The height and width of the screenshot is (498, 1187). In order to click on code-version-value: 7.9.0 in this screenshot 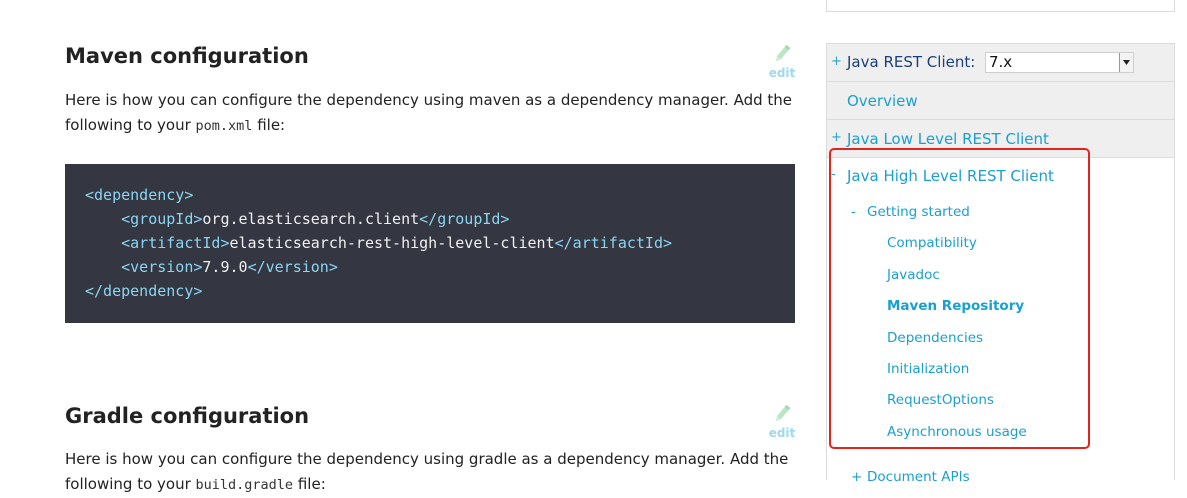, I will do `click(225, 267)`.